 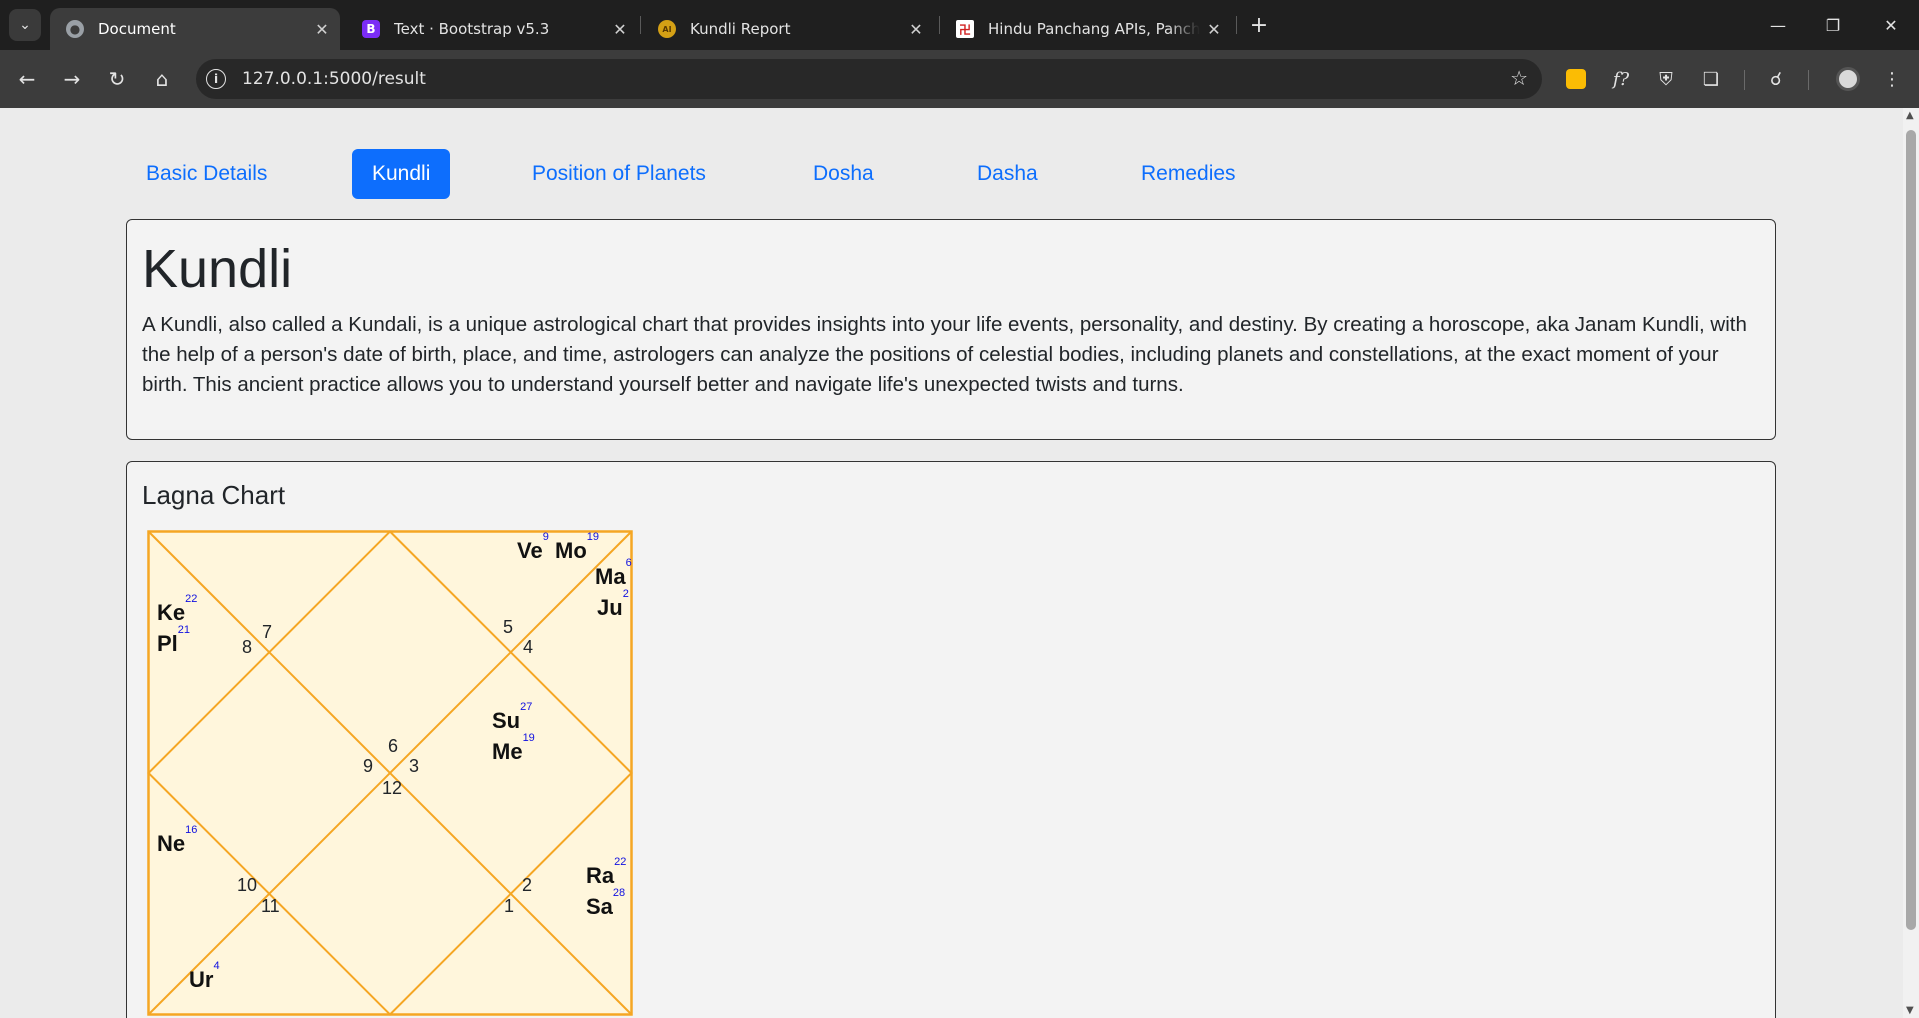 I want to click on house-number: 2, so click(x=527, y=885).